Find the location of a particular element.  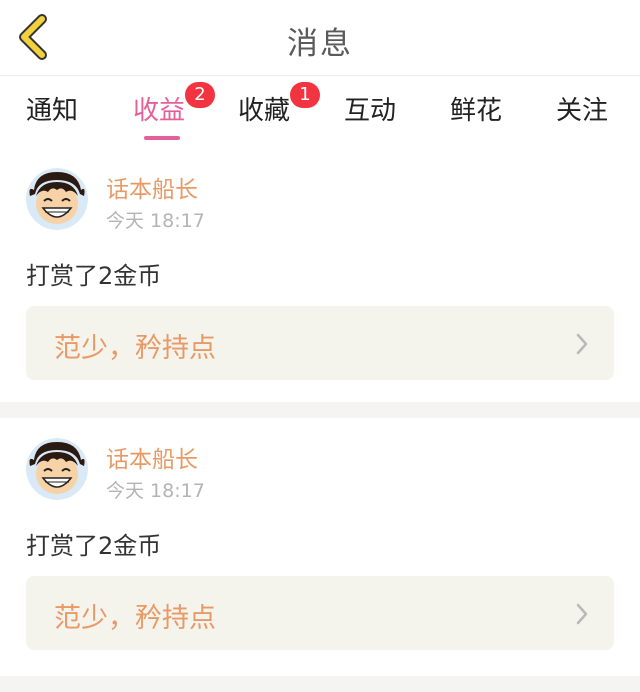

header-bar: 消息 is located at coordinates (320, 38).